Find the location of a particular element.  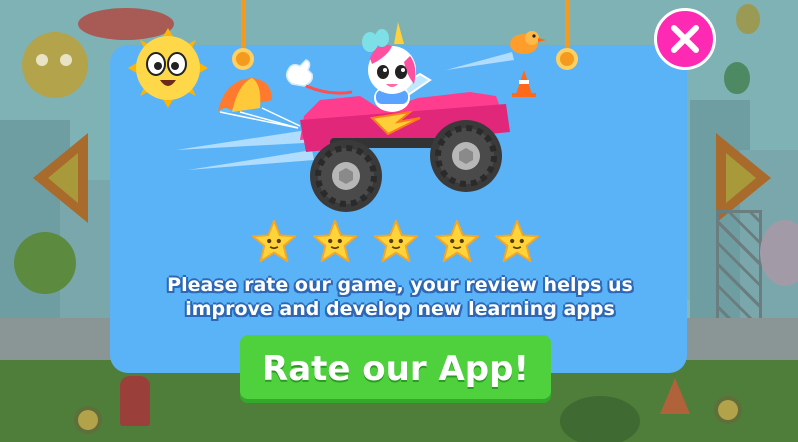

rate-app-button-label: Rate our App! is located at coordinates (395, 369).